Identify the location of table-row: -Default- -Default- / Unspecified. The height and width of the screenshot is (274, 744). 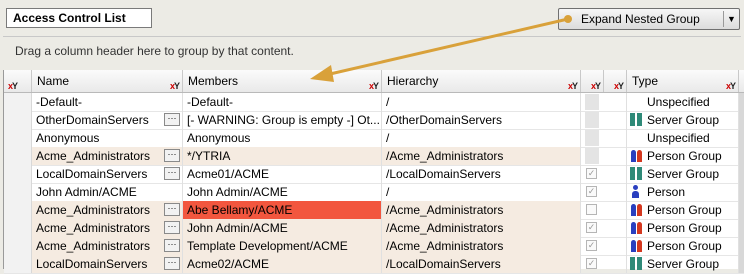
(374, 102).